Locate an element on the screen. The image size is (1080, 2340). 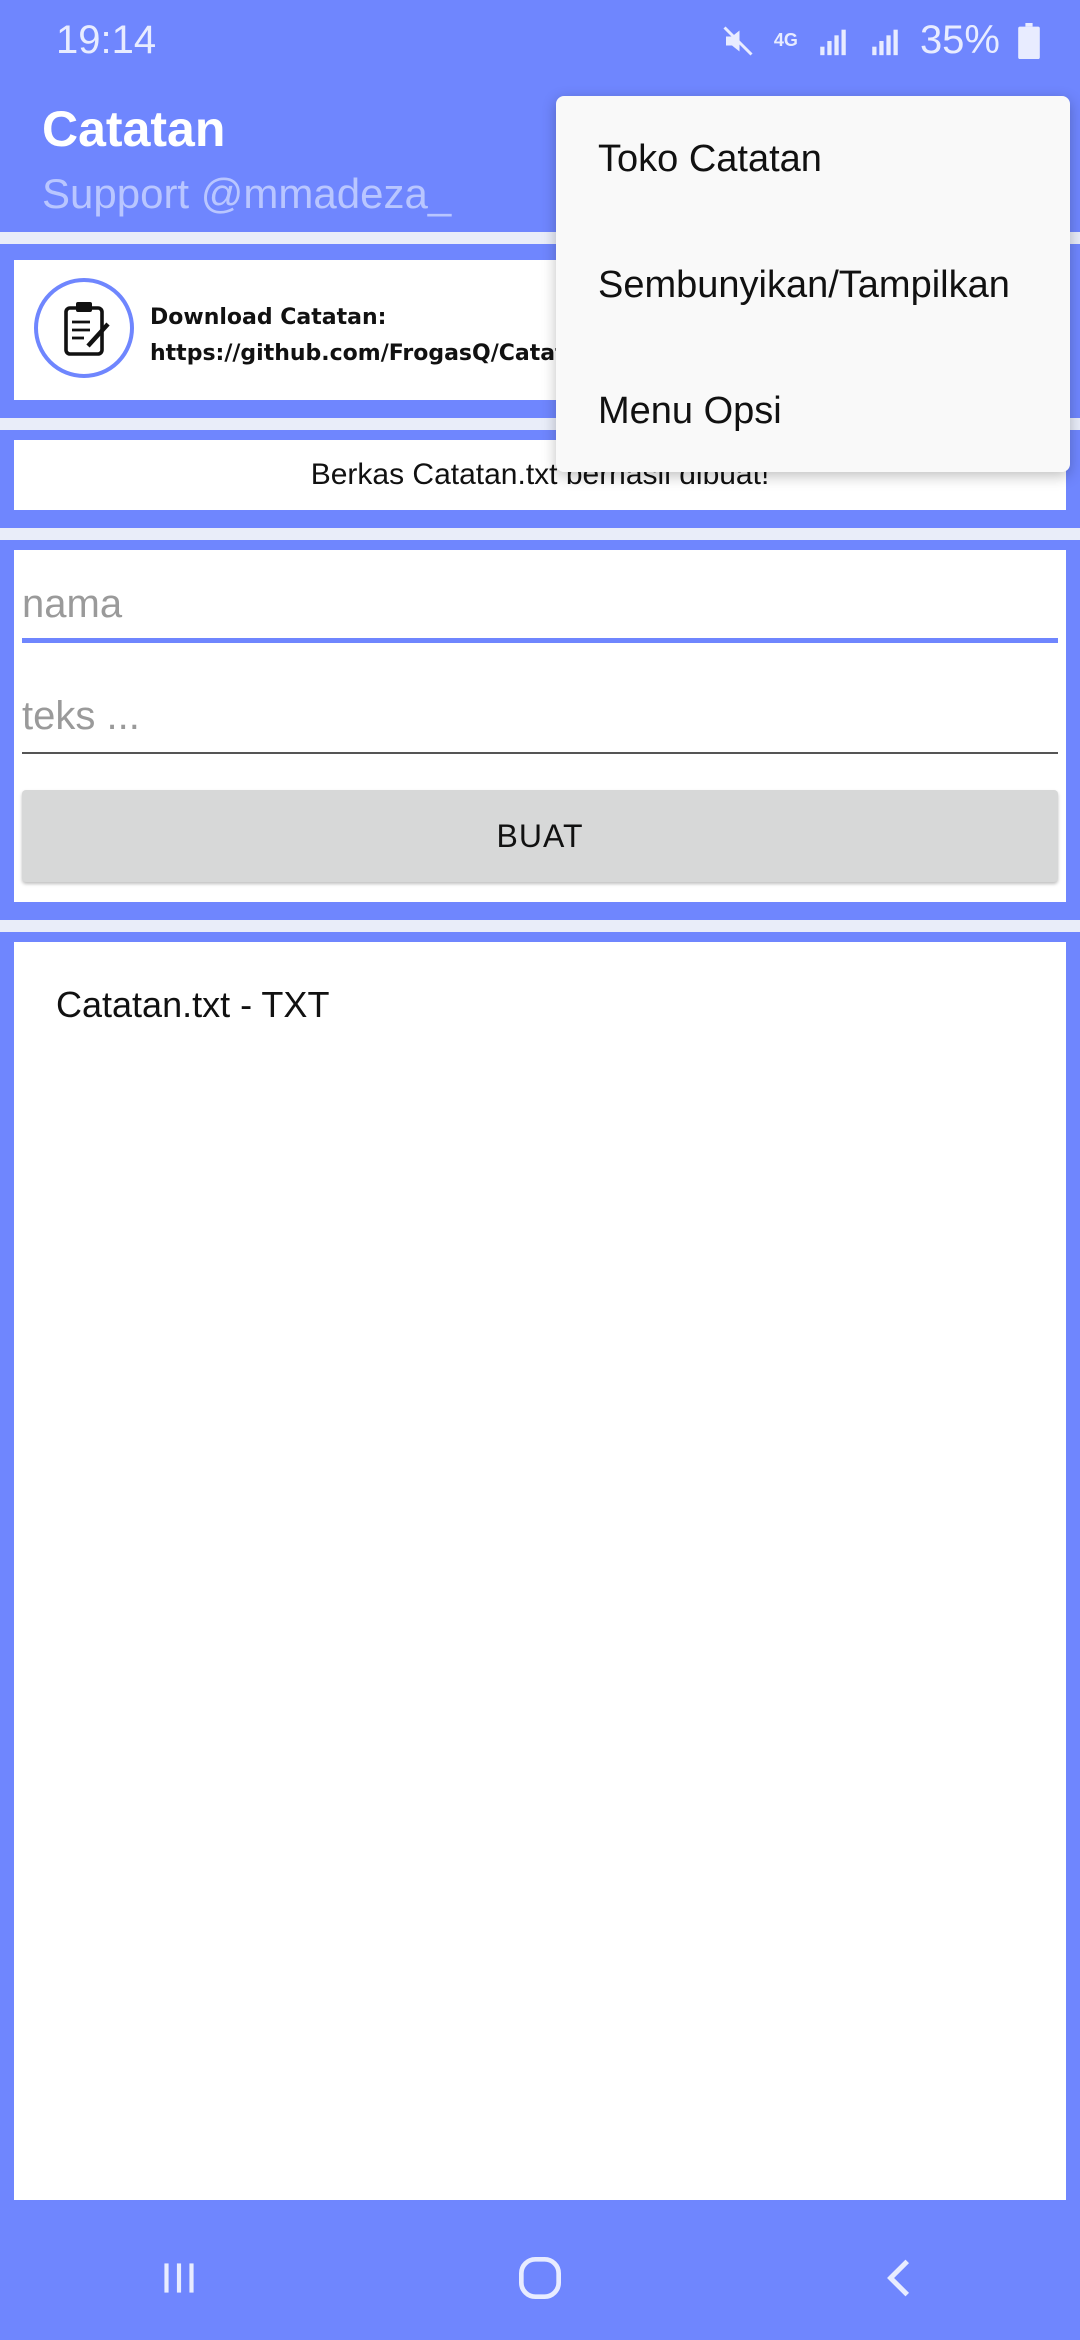
battery-icon is located at coordinates (1029, 40).